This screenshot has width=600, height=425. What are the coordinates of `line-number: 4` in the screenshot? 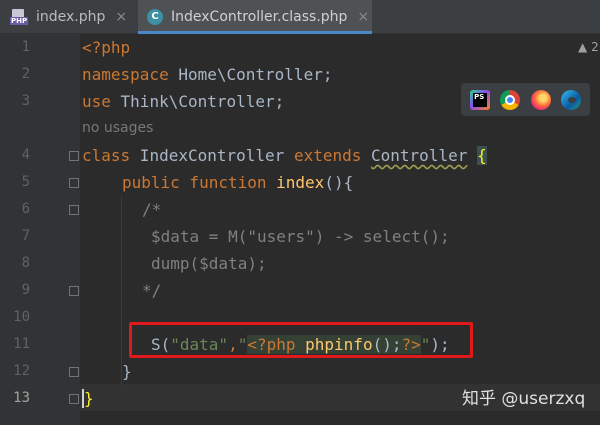 It's located at (25, 155).